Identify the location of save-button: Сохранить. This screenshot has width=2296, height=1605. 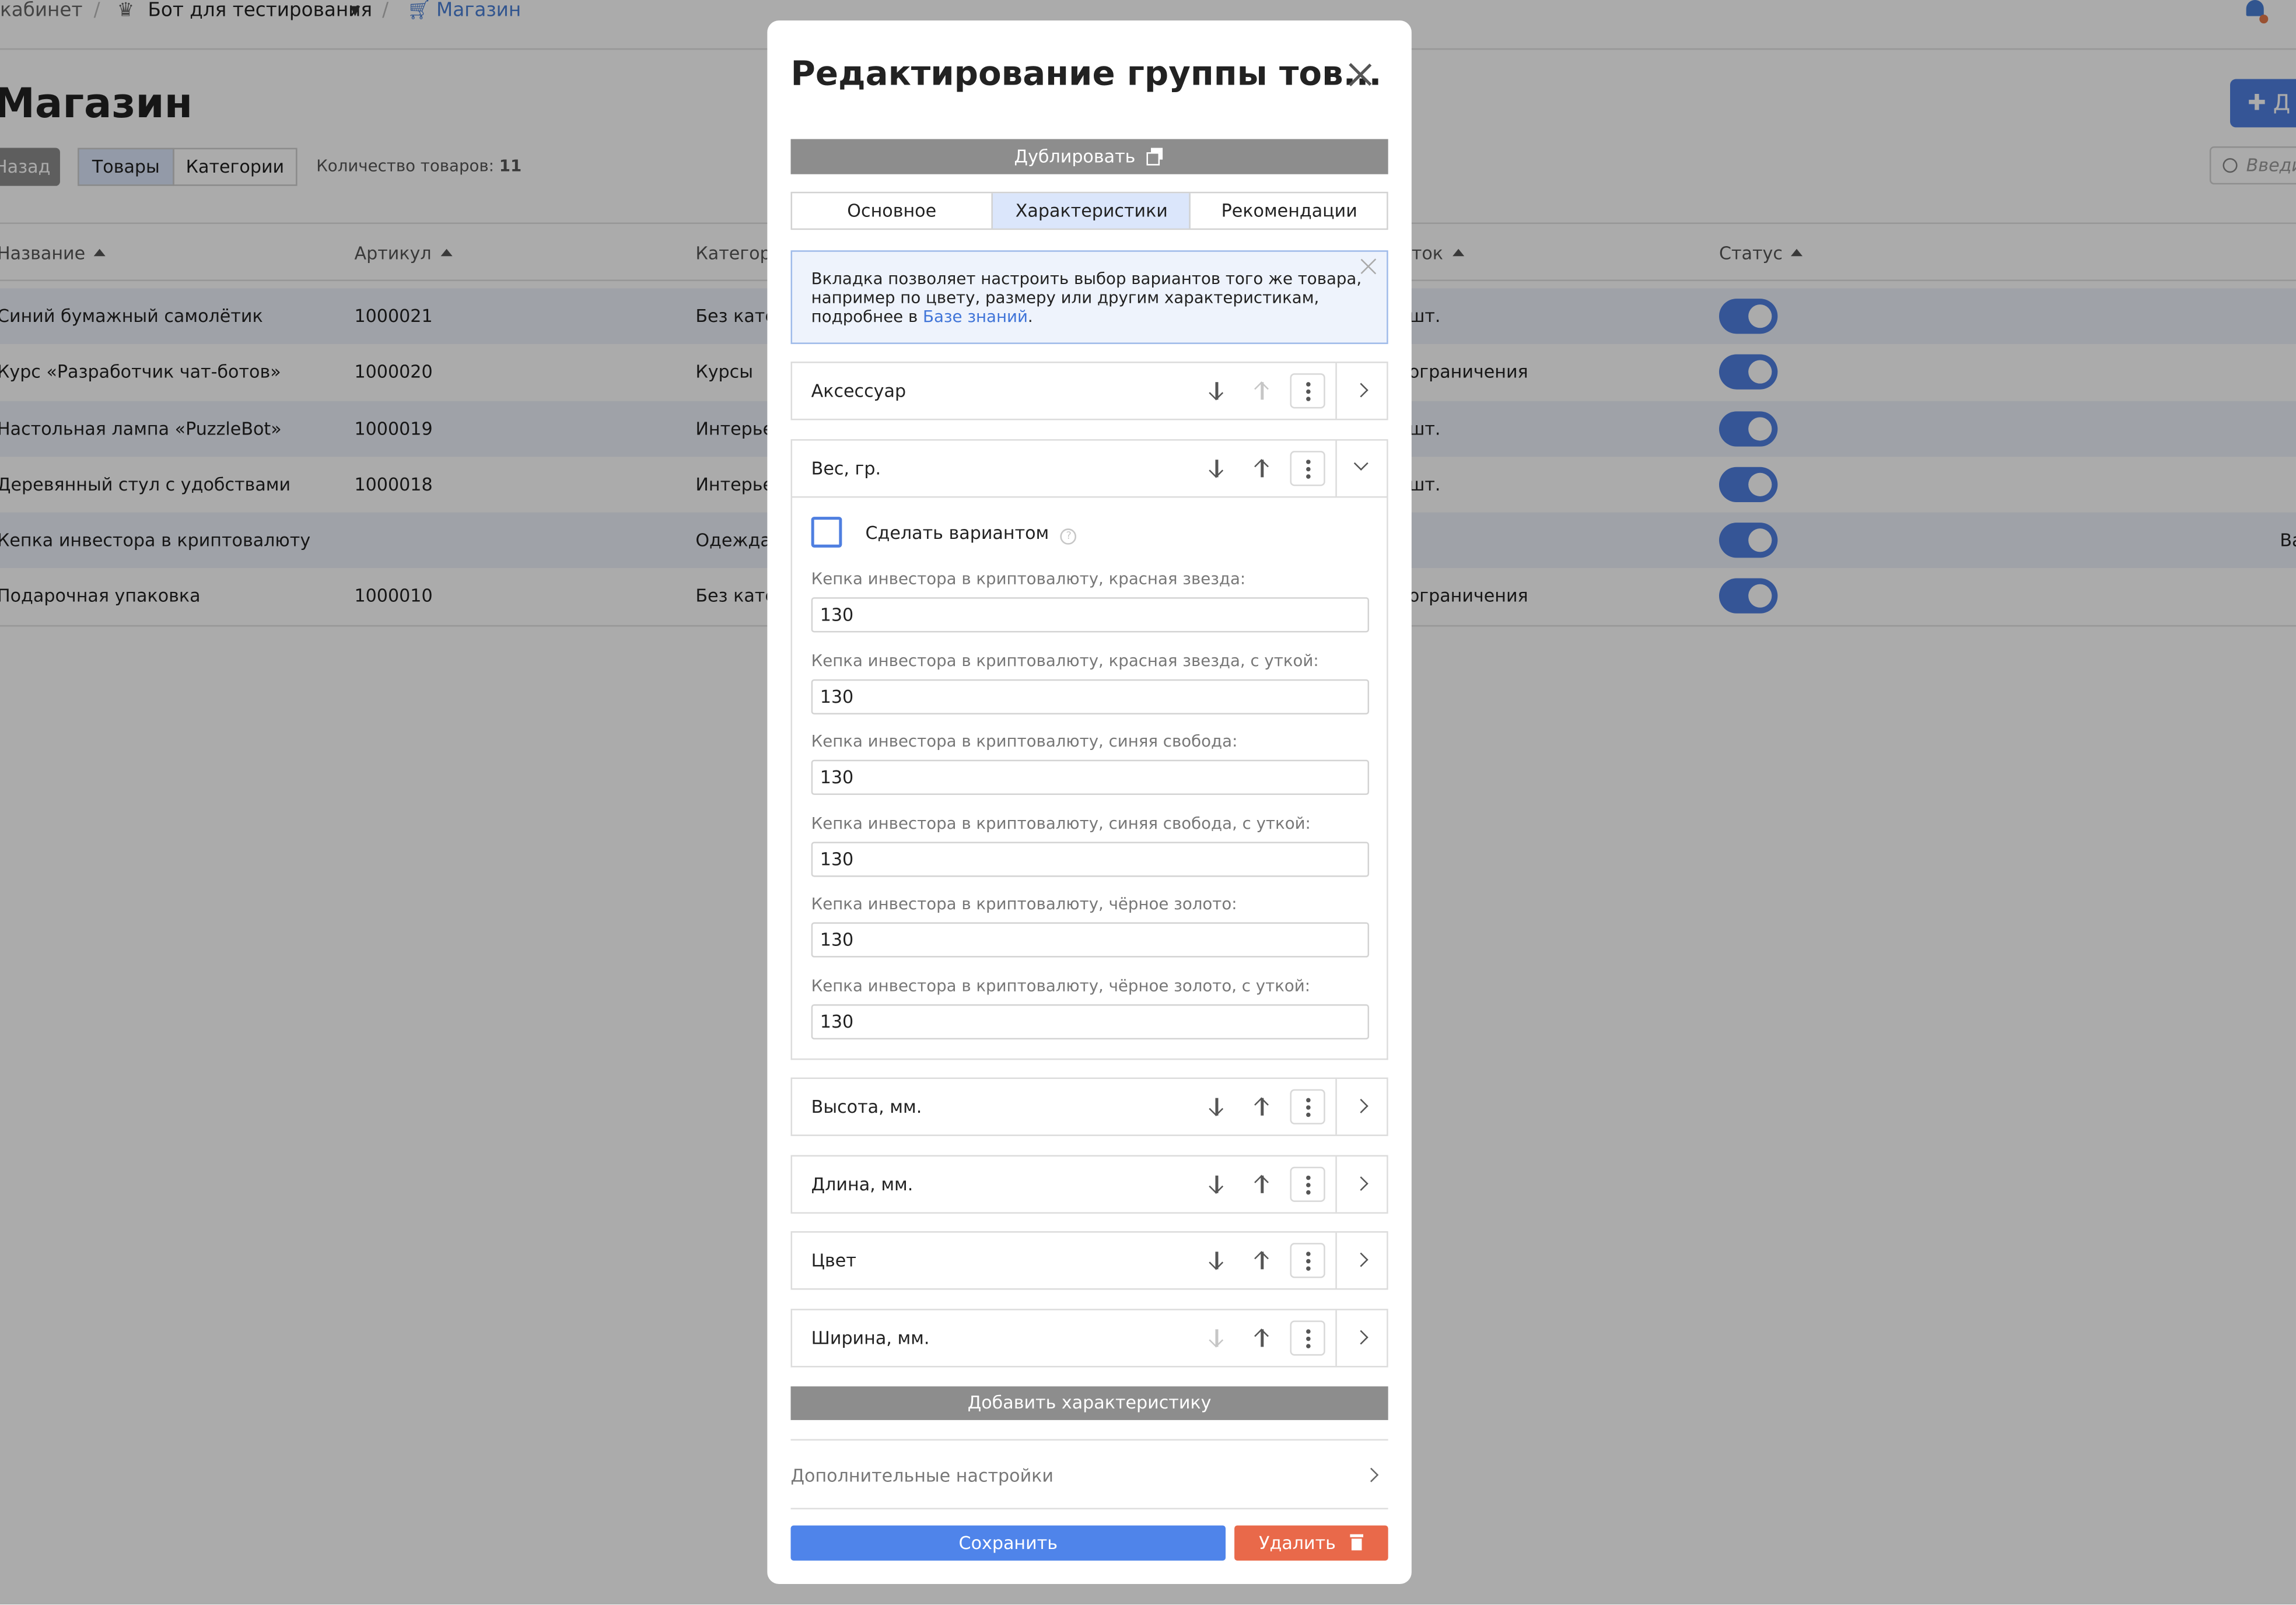
(1008, 1543).